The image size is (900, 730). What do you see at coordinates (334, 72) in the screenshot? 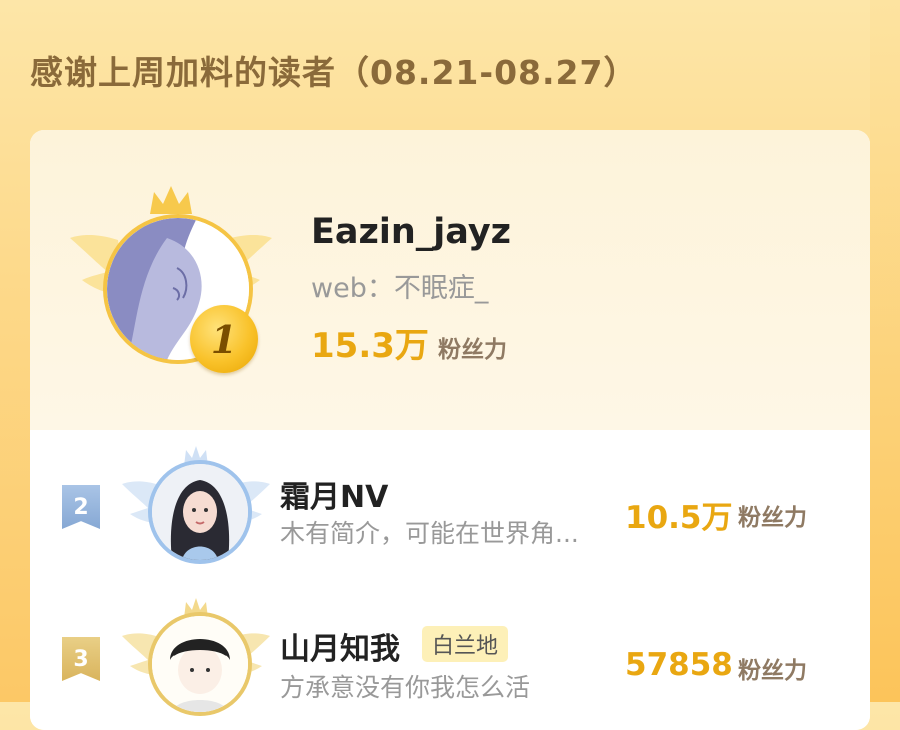
I see `page-title: 感谢上周加料的读者（08.21-08.27）` at bounding box center [334, 72].